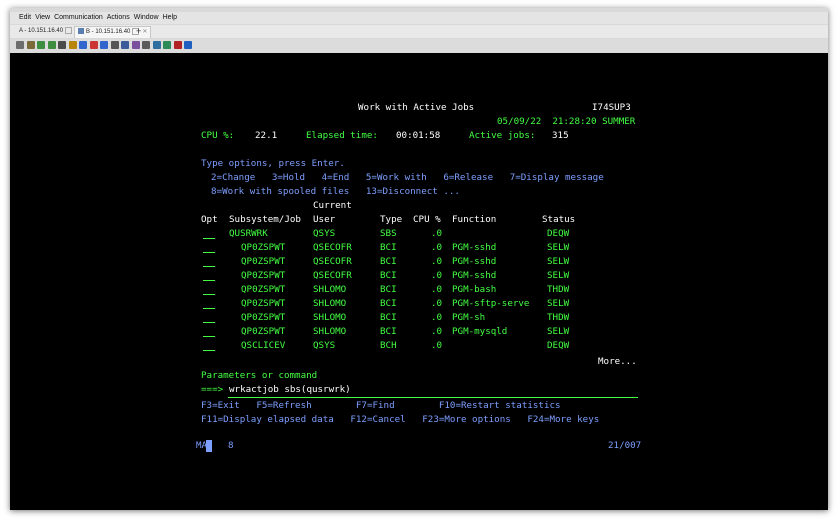  Describe the element at coordinates (146, 45) in the screenshot. I see `settings-icon` at that location.